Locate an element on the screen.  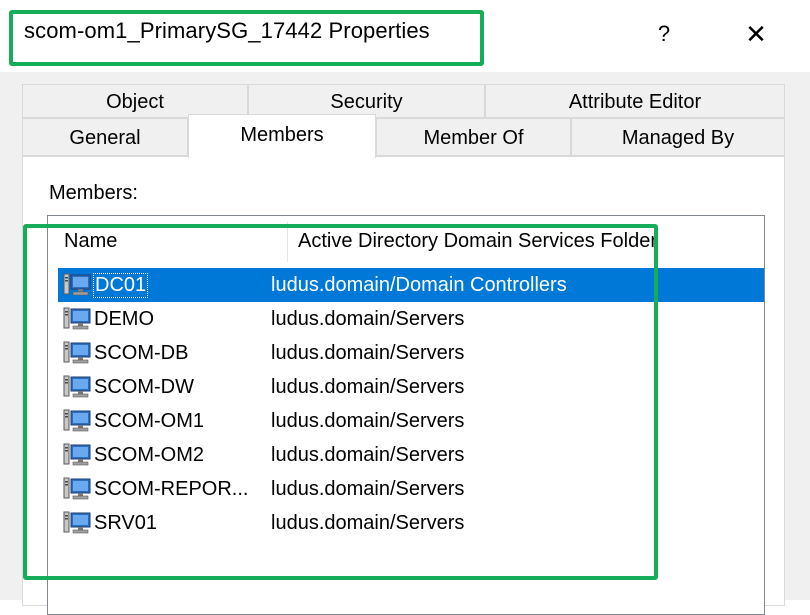
tab-managed-by: Managed By is located at coordinates (678, 137).